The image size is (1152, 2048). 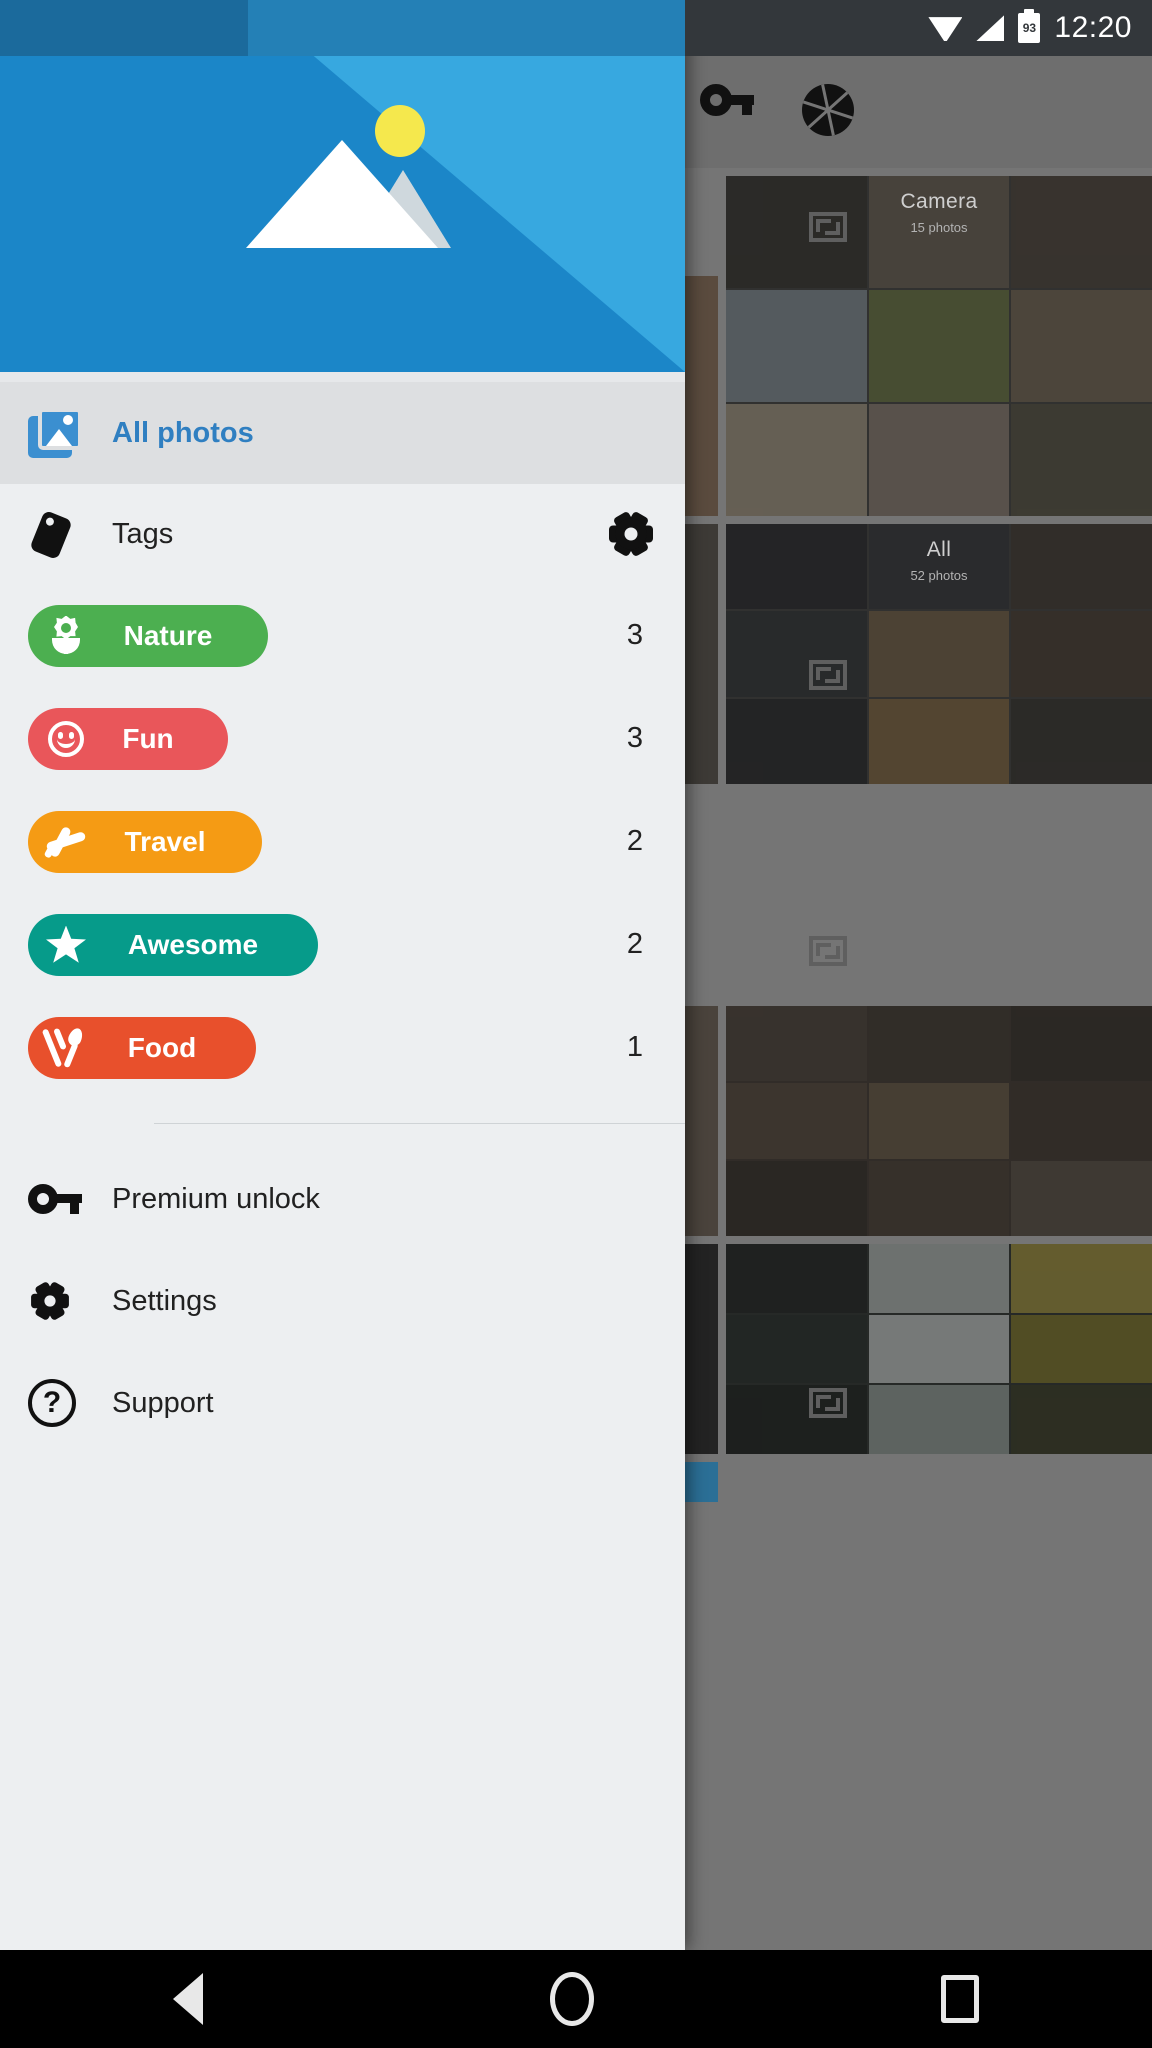 What do you see at coordinates (419, 1123) in the screenshot?
I see `menu-separator` at bounding box center [419, 1123].